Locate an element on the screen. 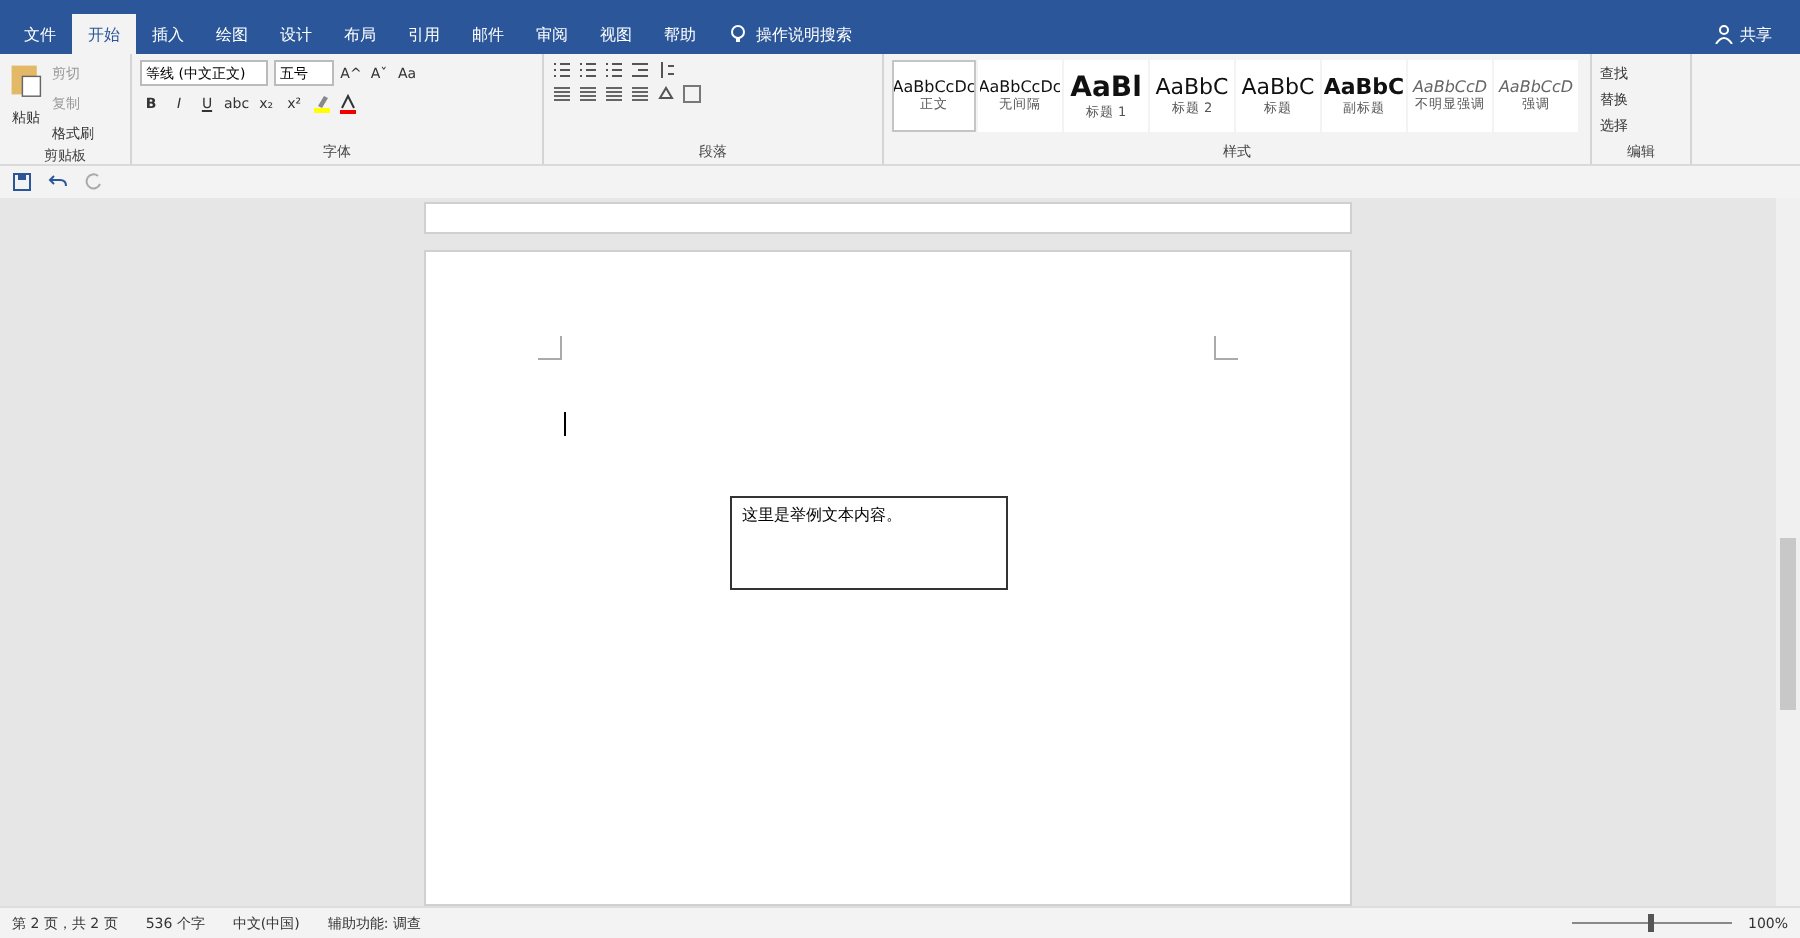 The image size is (1800, 938). ribbon-tab: 邮件 is located at coordinates (488, 34).